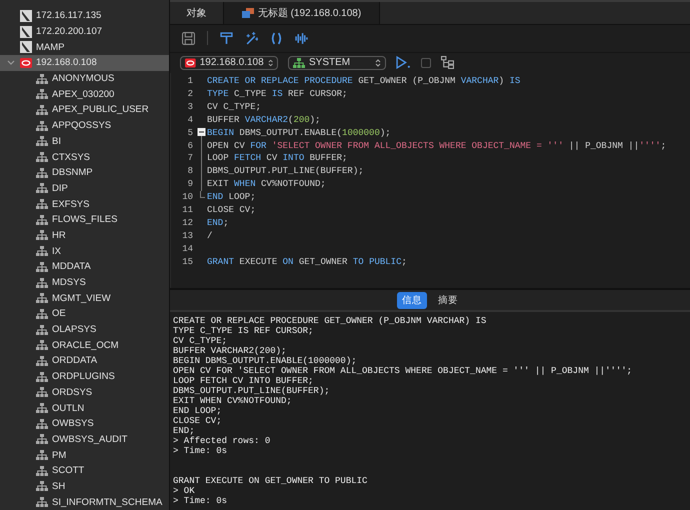 This screenshot has width=690, height=510. What do you see at coordinates (252, 391) in the screenshot?
I see `output-line: DBMS_OUTPUT.PUT_LINE(BUFFER);` at bounding box center [252, 391].